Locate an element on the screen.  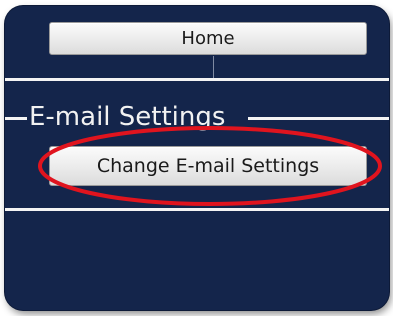
section-divider-bottom is located at coordinates (197, 209).